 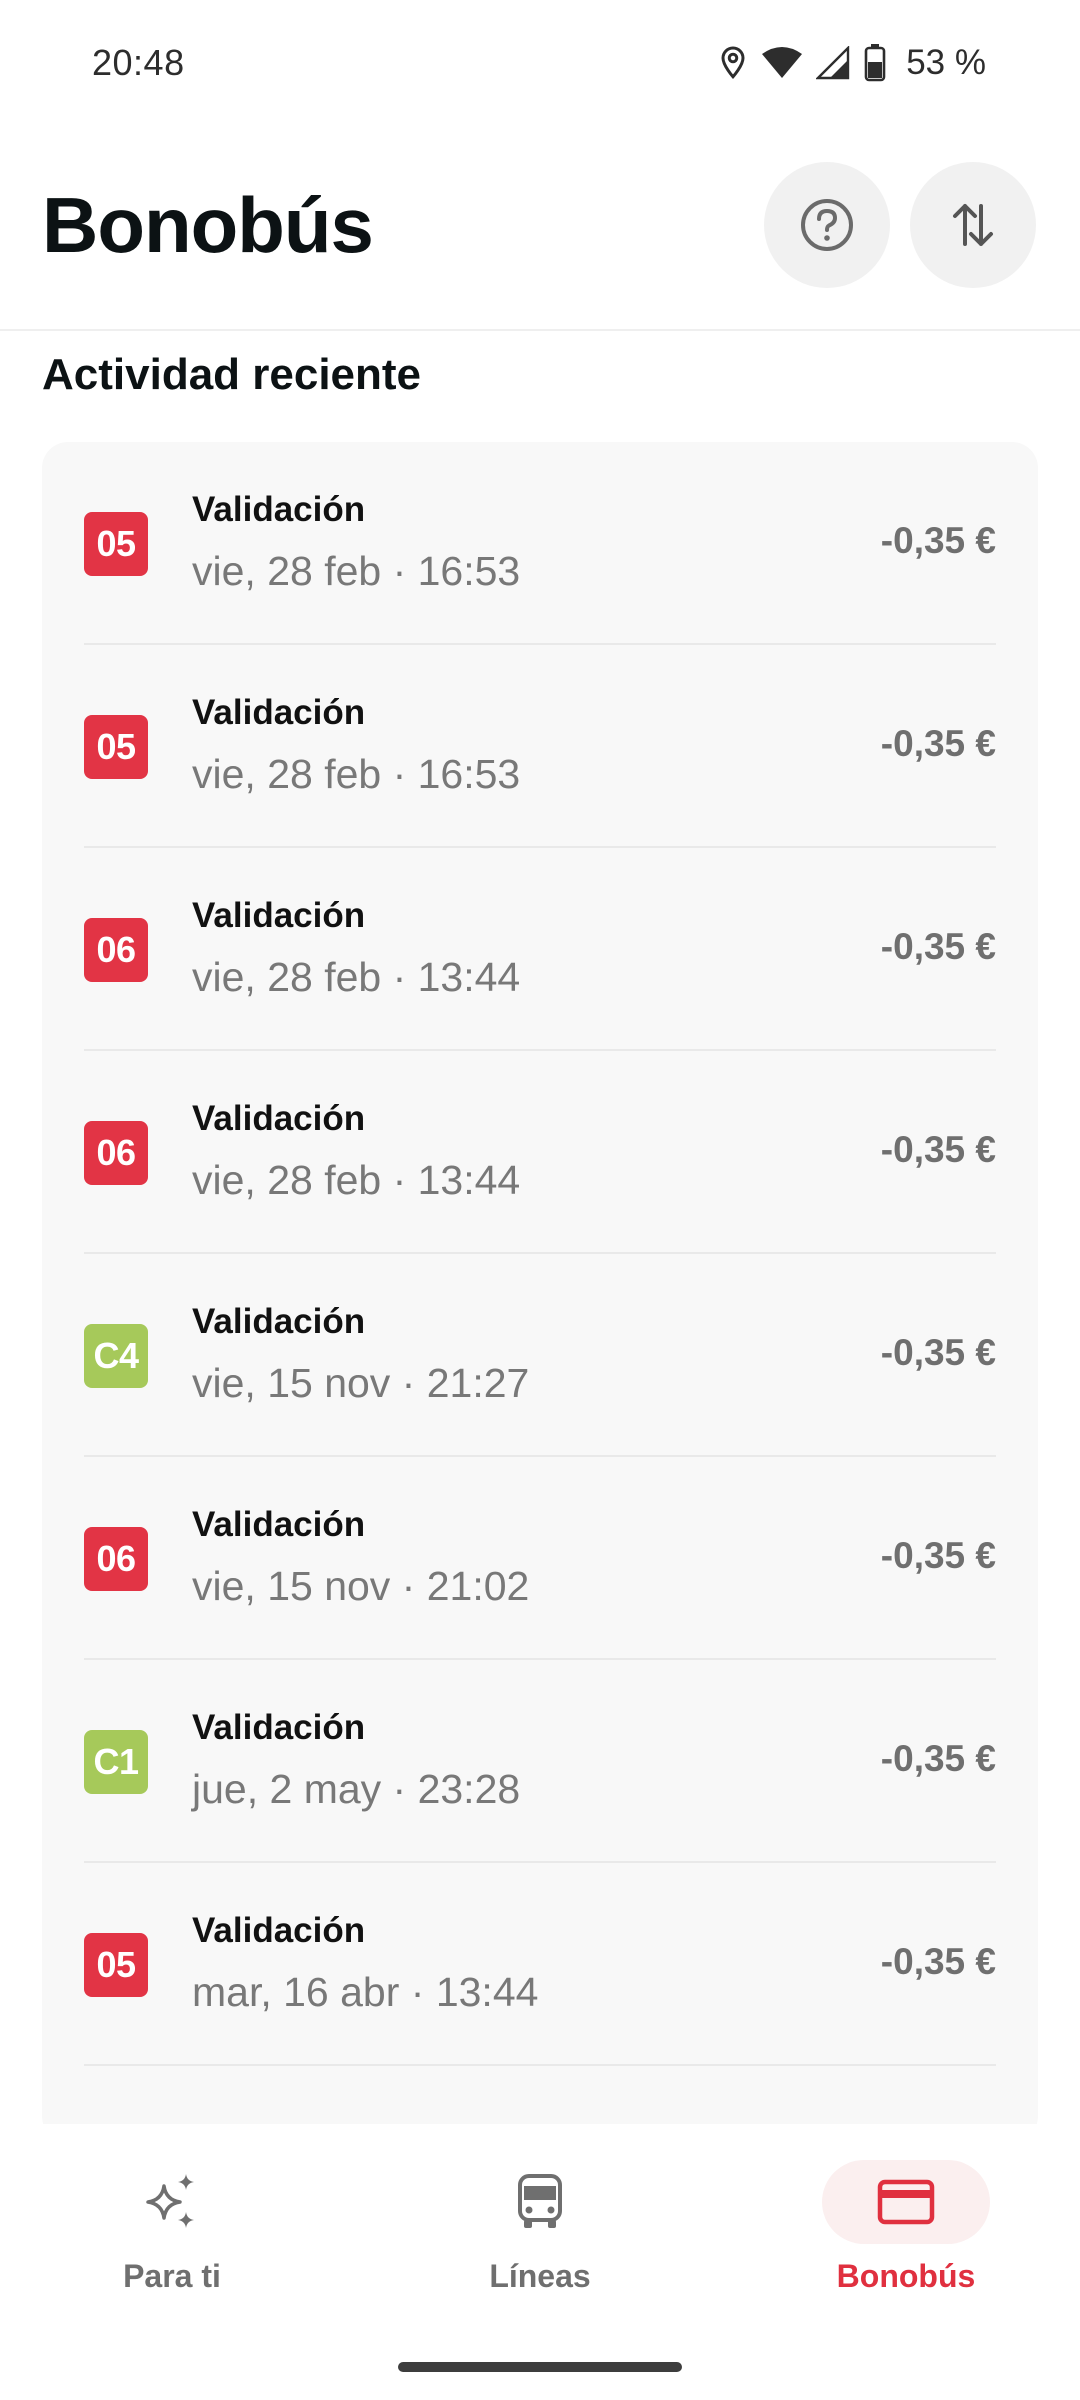 What do you see at coordinates (172, 2235) in the screenshot?
I see `nav-para-ti: Para ti` at bounding box center [172, 2235].